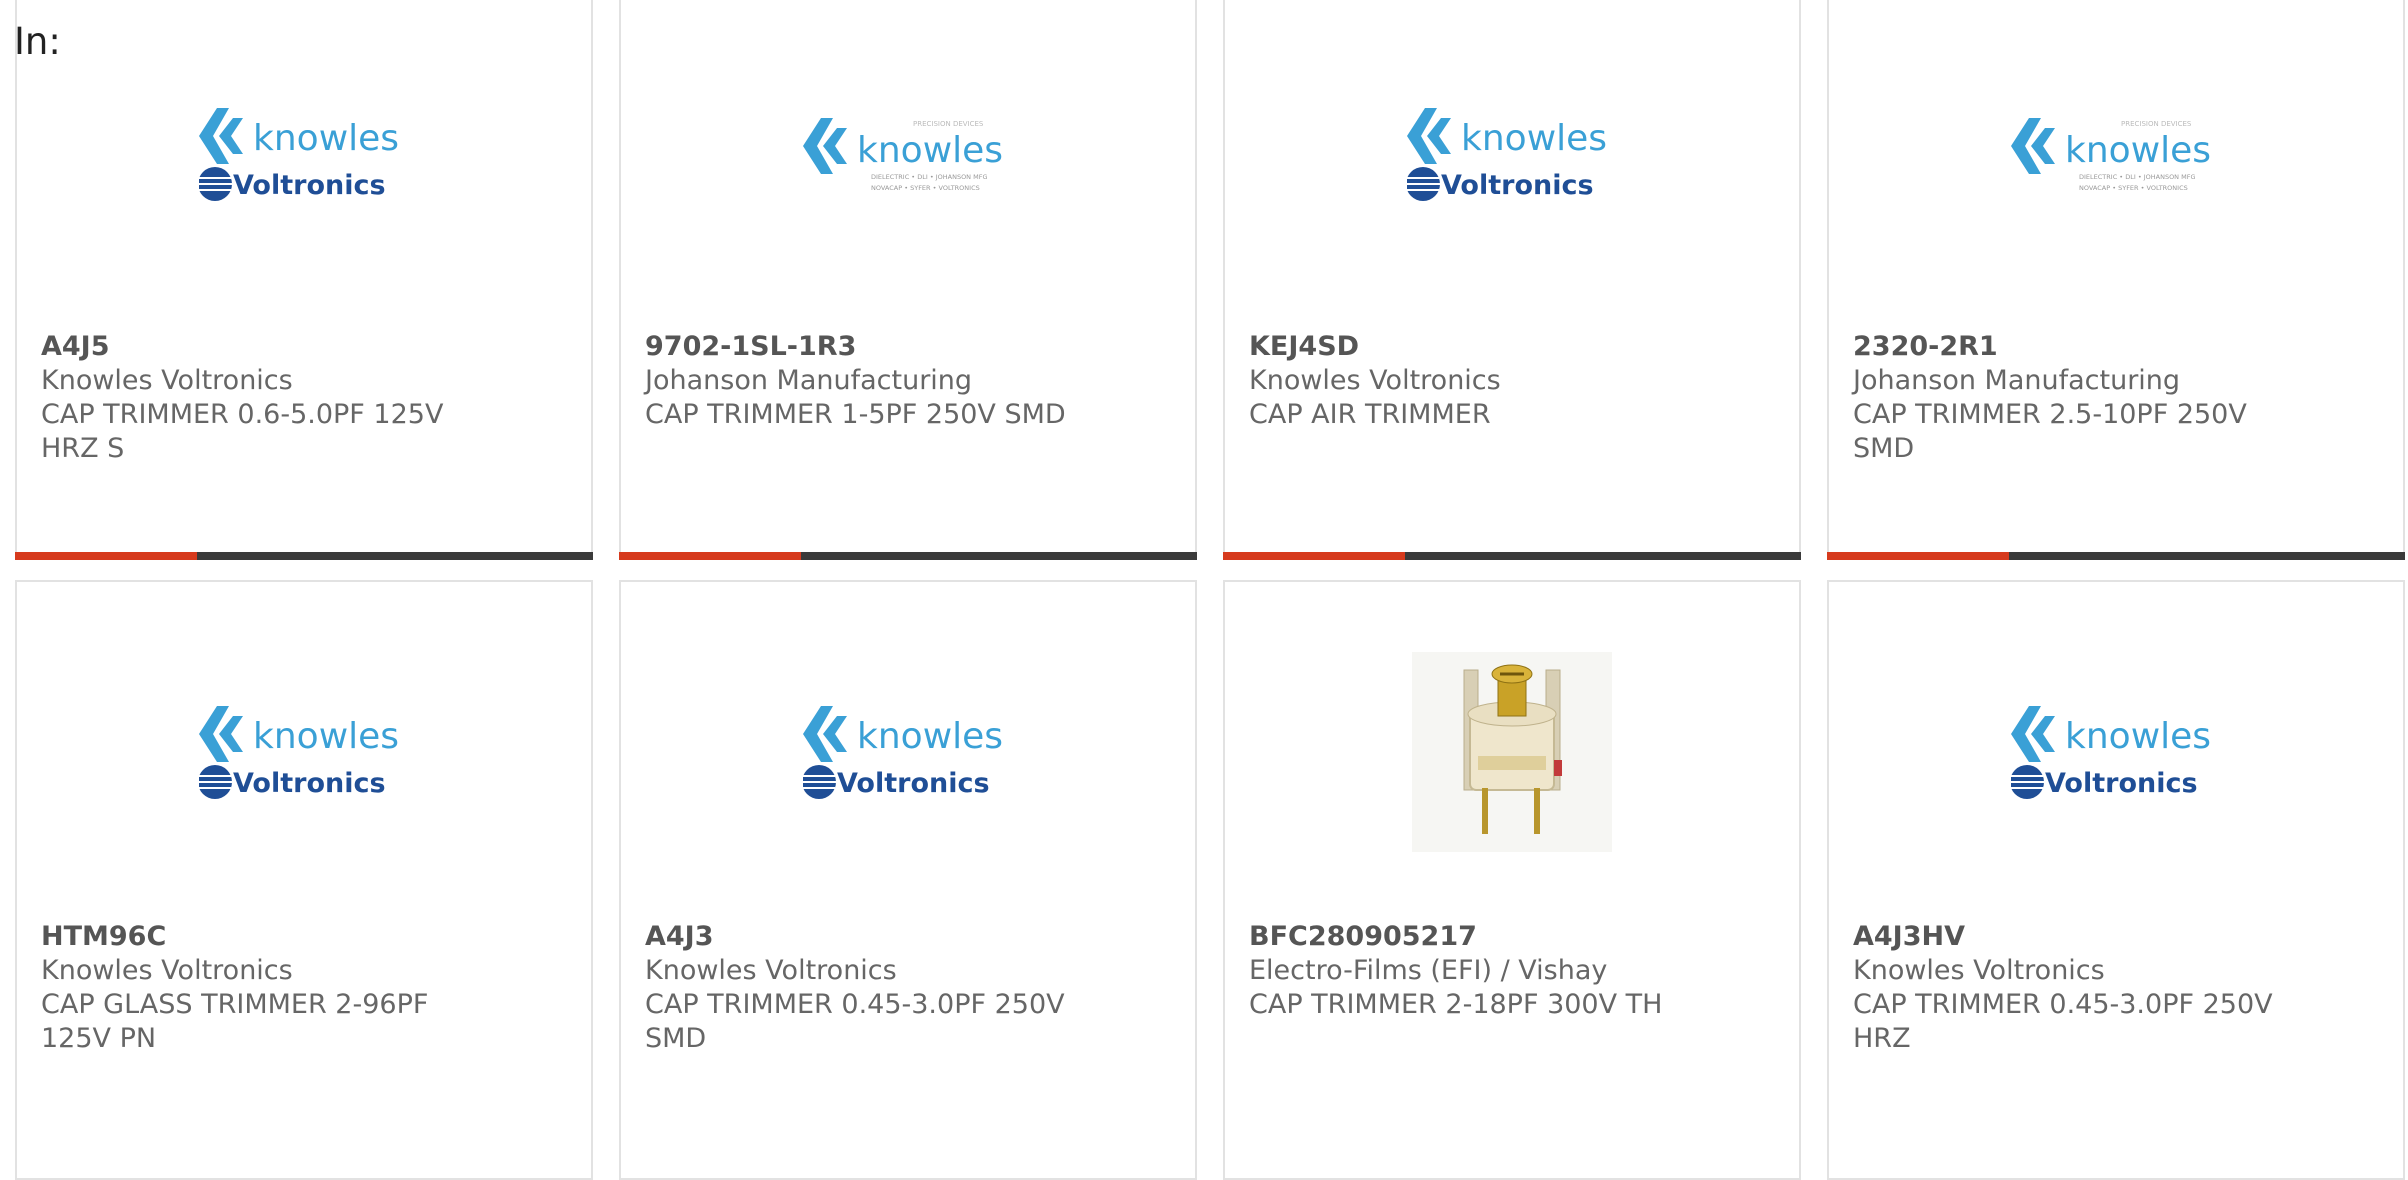 The height and width of the screenshot is (1180, 2408). What do you see at coordinates (2050, 414) in the screenshot?
I see `description: CAP TRIMMER 2.5-10PF 250V` at bounding box center [2050, 414].